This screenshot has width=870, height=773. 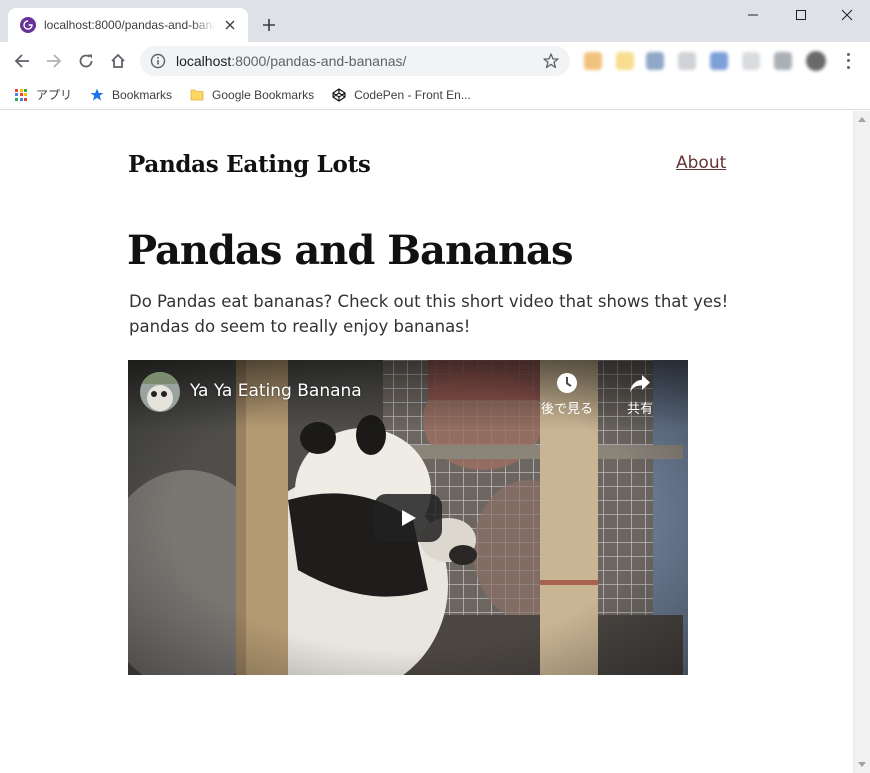 I want to click on page-title: Pandas and Bananas, so click(x=350, y=250).